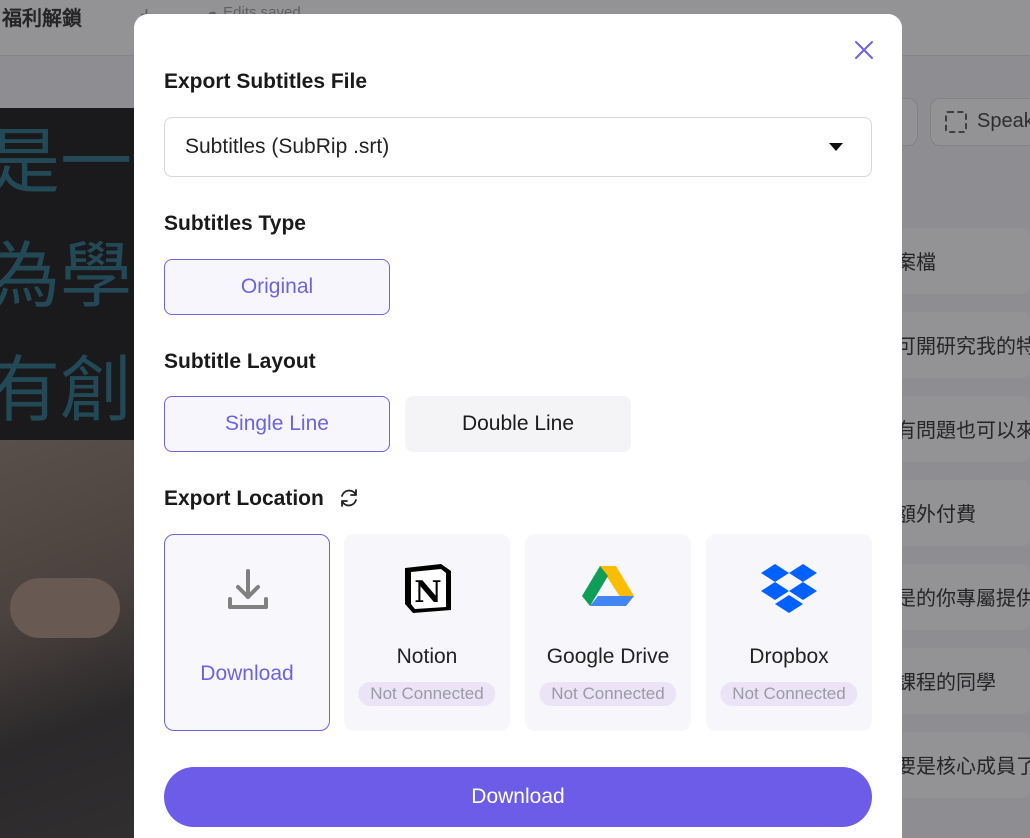 The height and width of the screenshot is (838, 1030). I want to click on destination-dropbox: Dropbox Not Connected, so click(789, 632).